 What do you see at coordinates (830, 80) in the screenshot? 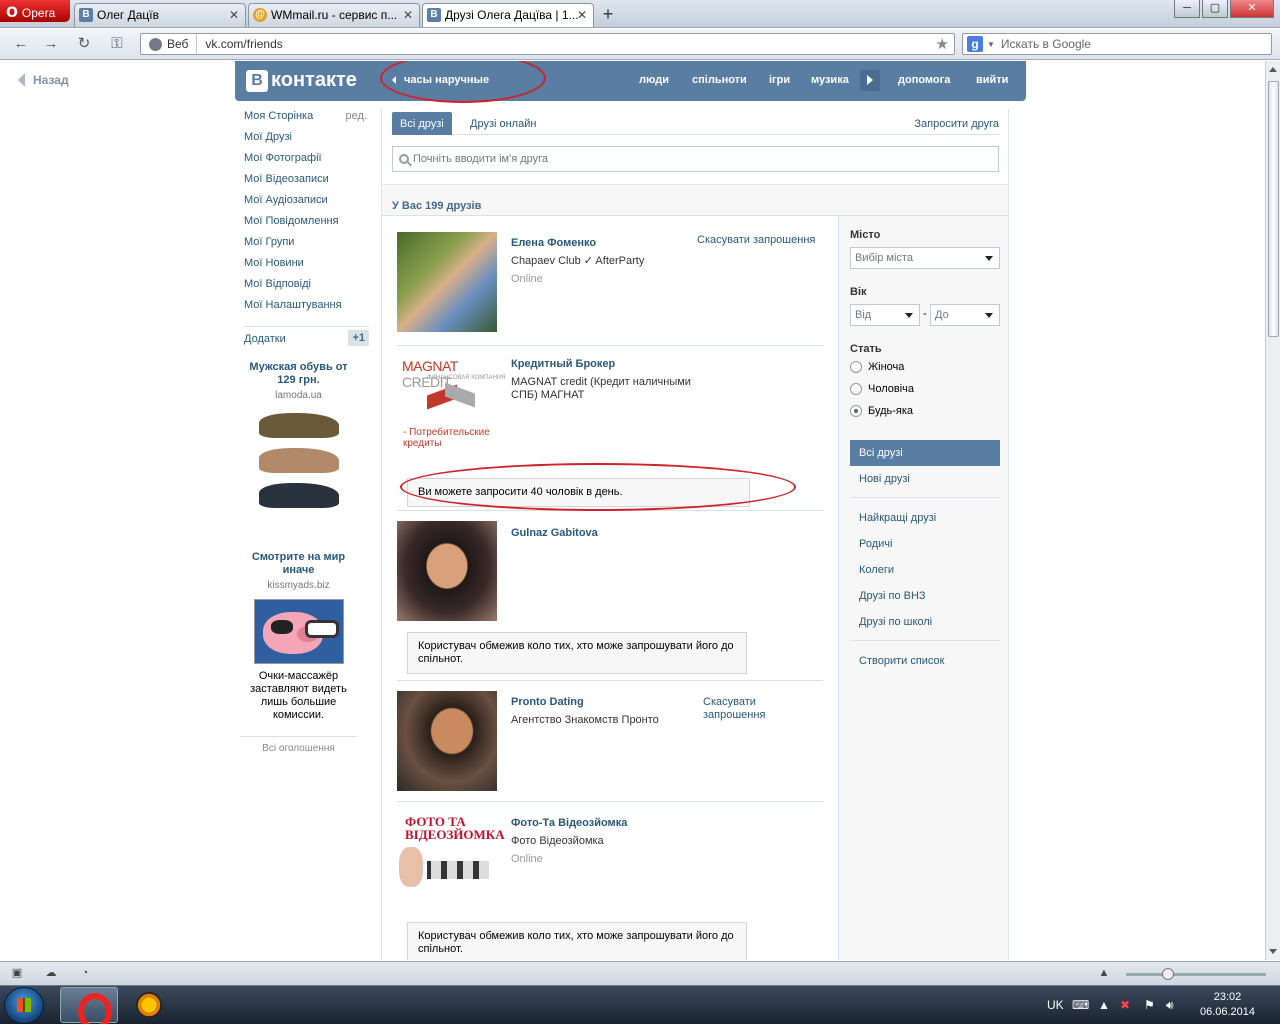
I see `menu-music: музика` at bounding box center [830, 80].